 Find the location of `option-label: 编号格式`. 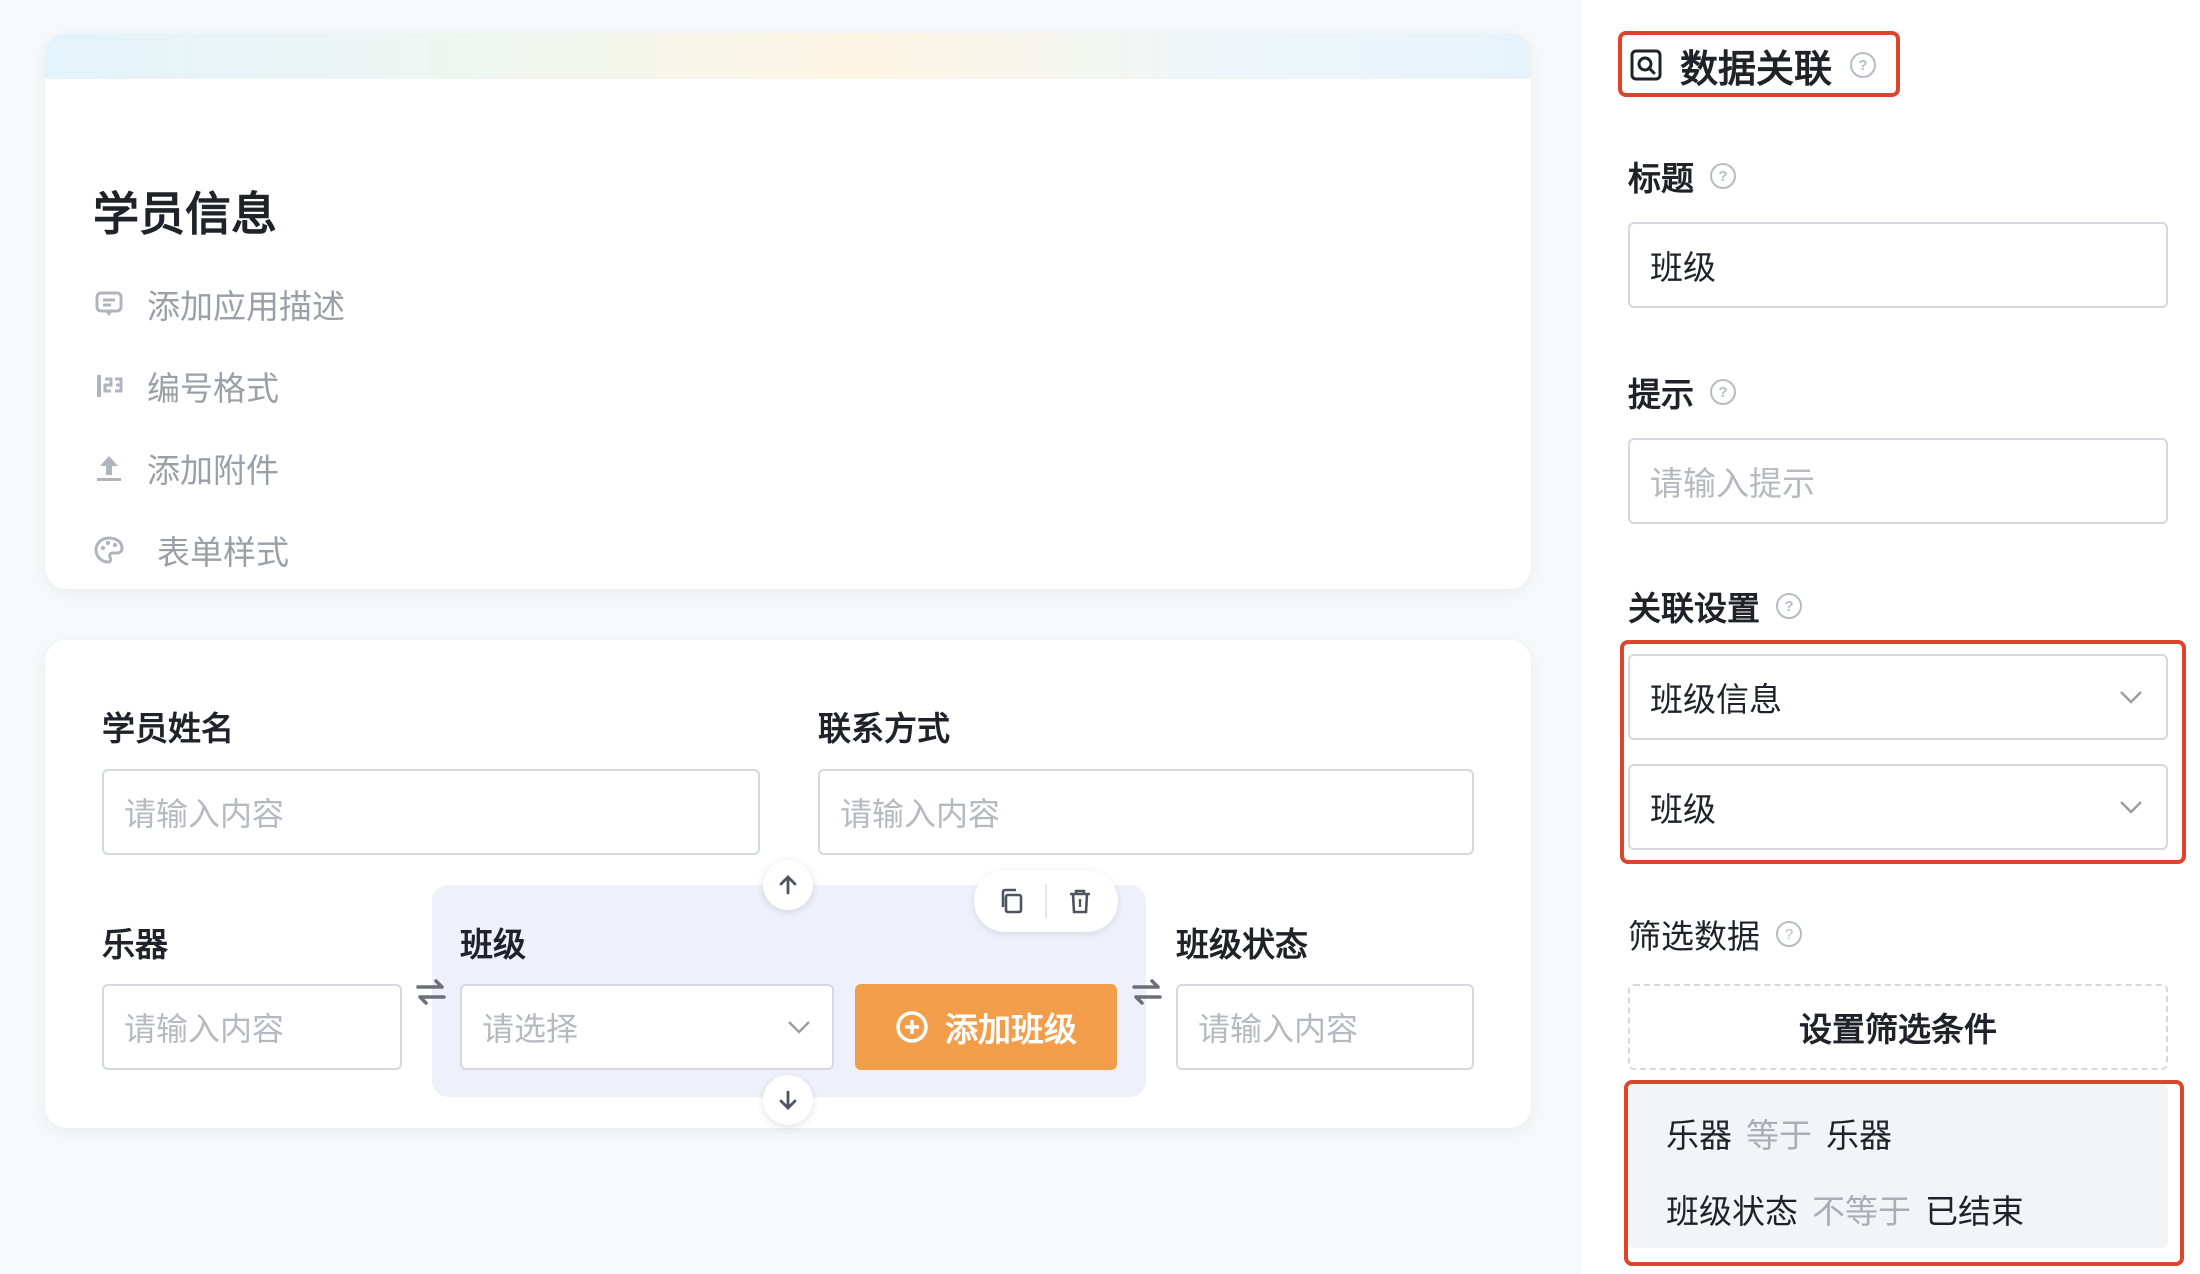

option-label: 编号格式 is located at coordinates (213, 388).